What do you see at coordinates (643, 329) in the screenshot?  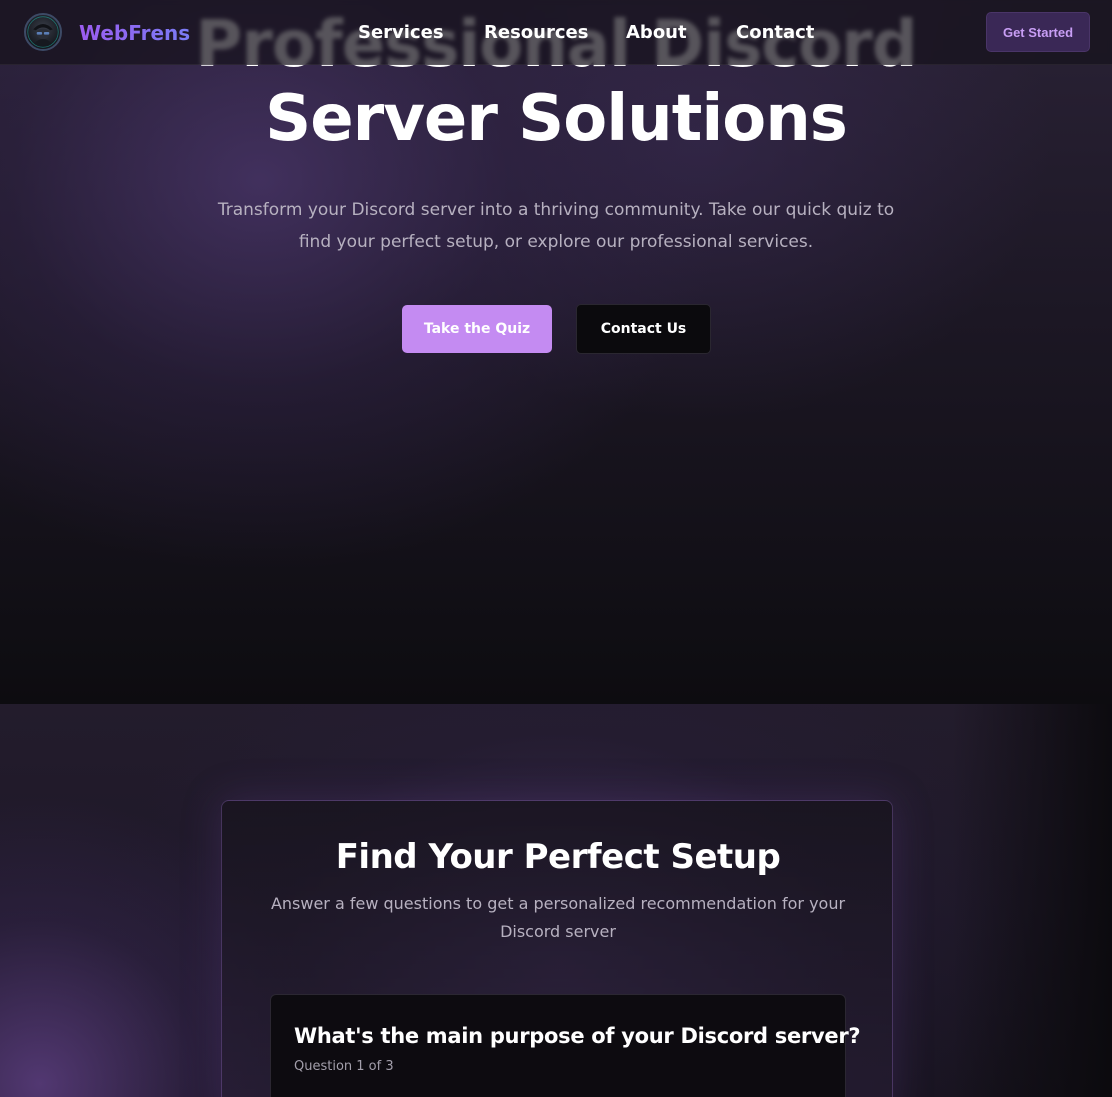 I see `contact-us-button: Contact Us` at bounding box center [643, 329].